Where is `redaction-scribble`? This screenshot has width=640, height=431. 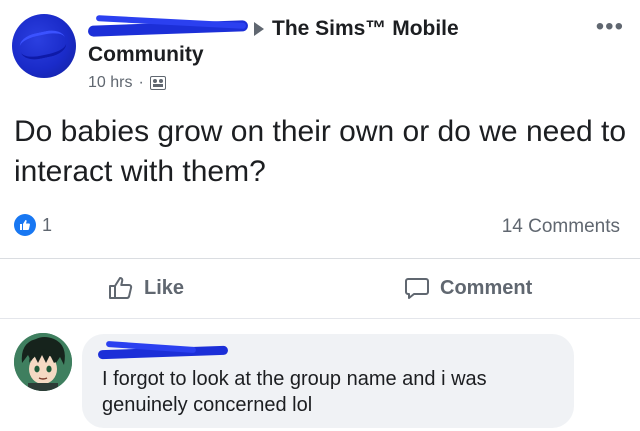 redaction-scribble is located at coordinates (43, 45).